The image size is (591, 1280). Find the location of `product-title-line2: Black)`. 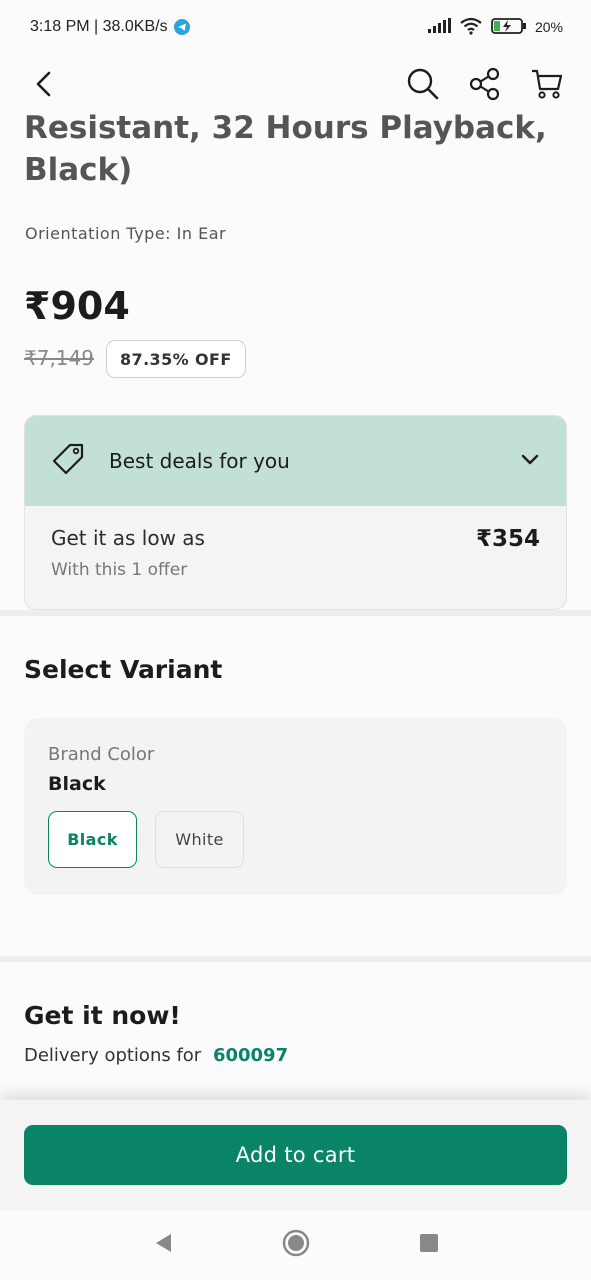

product-title-line2: Black) is located at coordinates (78, 170).